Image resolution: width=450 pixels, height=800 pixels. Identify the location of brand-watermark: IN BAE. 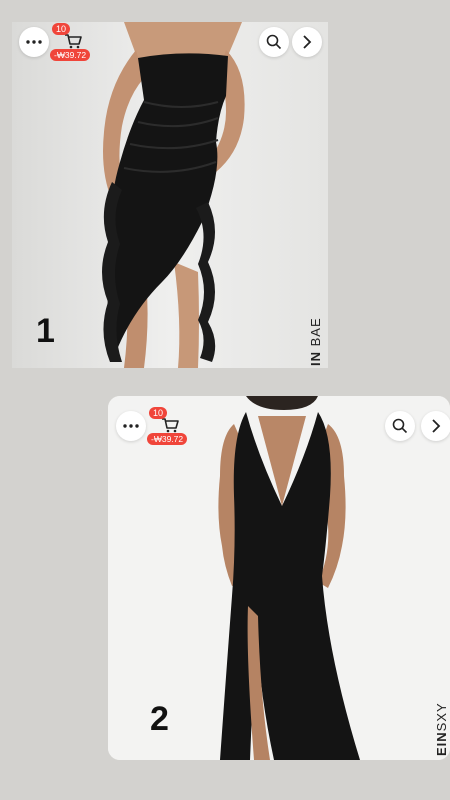
(315, 341).